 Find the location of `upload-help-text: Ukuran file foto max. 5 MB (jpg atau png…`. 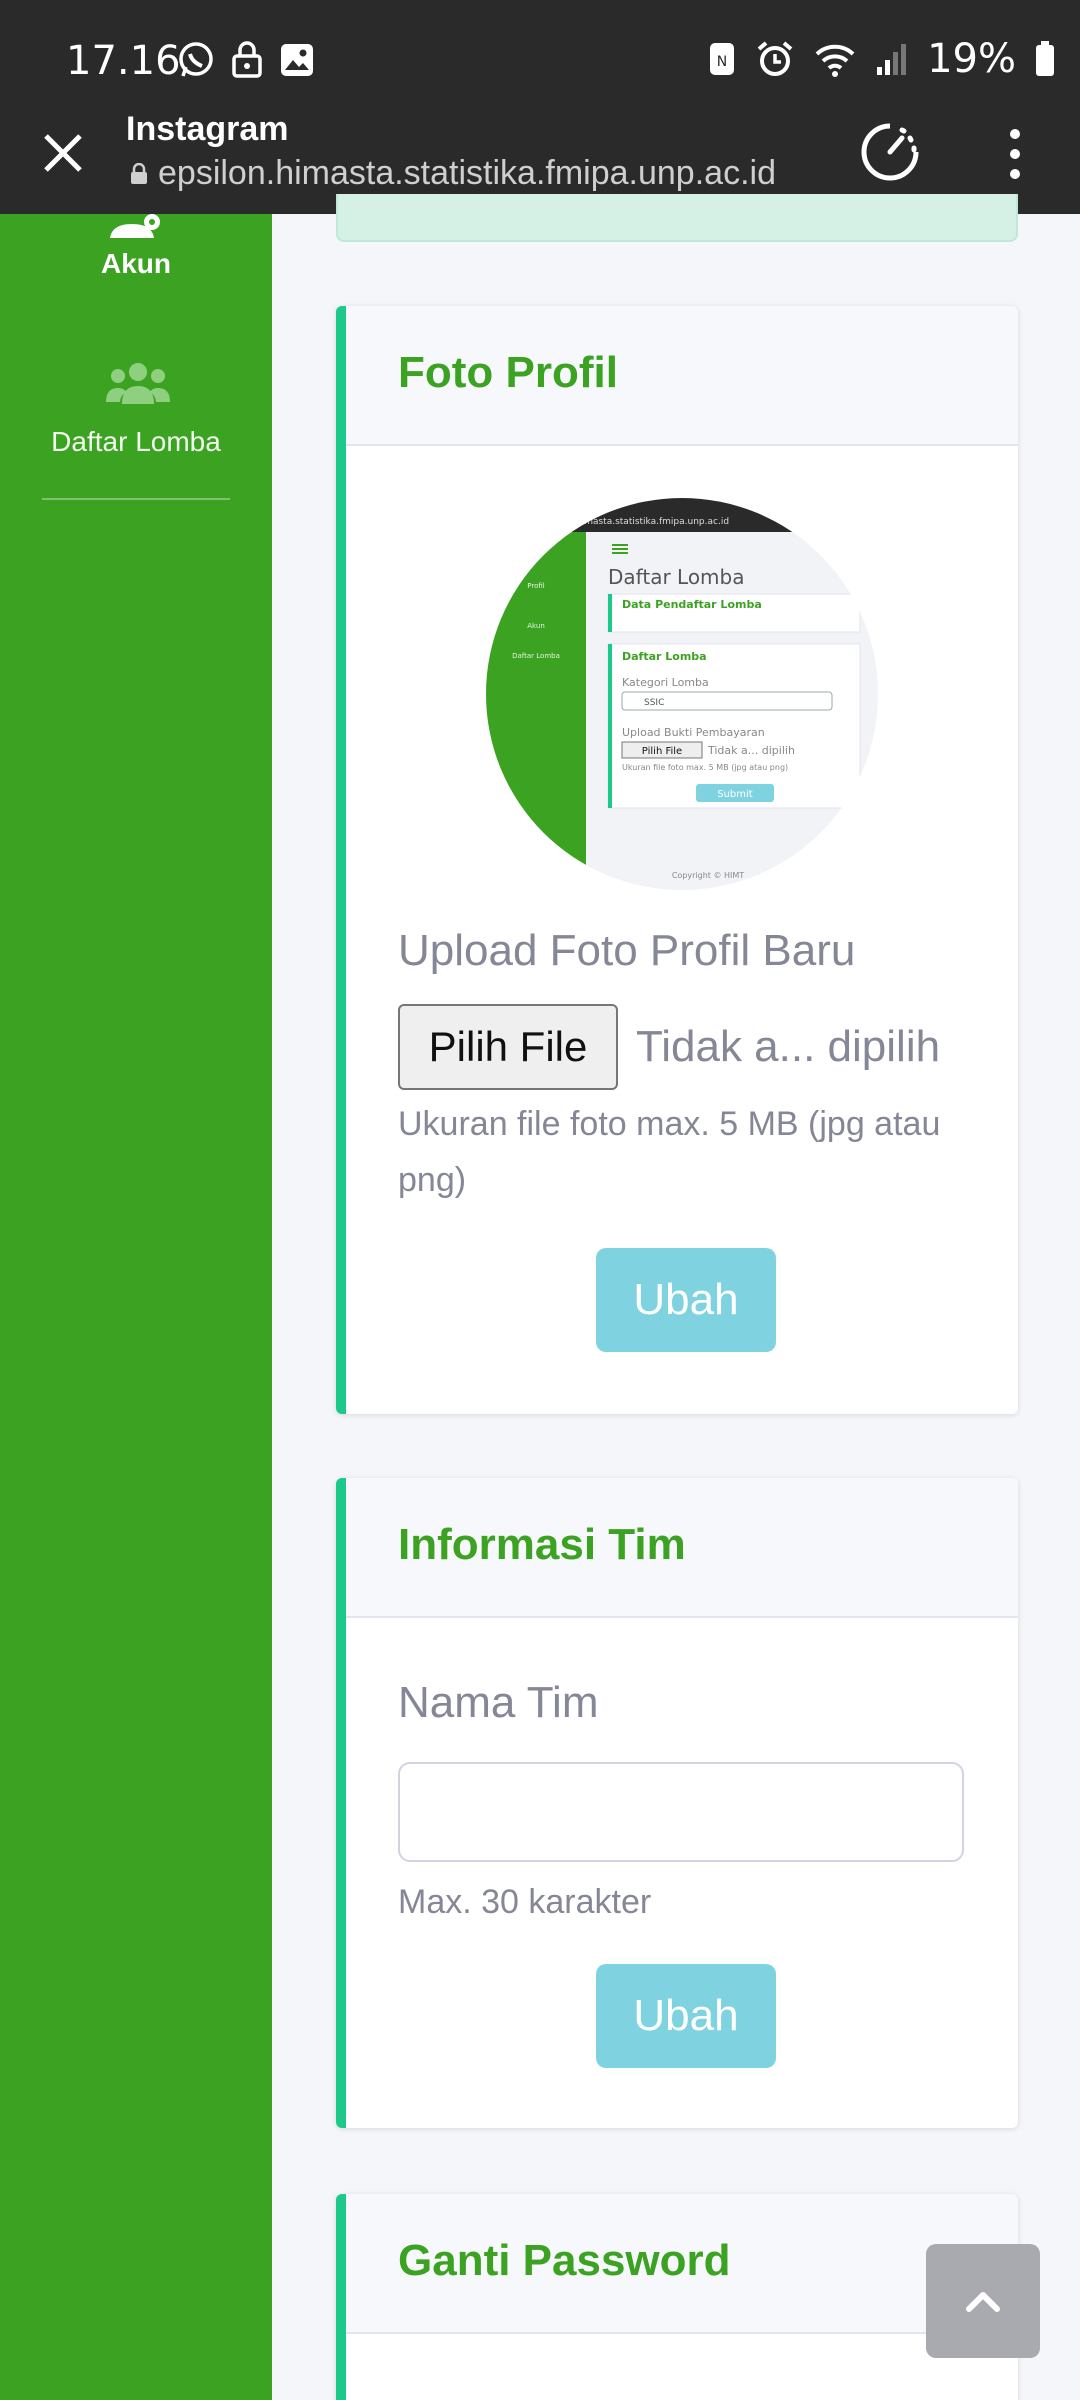

upload-help-text: Ukuran file foto max. 5 MB (jpg atau png… is located at coordinates (669, 1152).